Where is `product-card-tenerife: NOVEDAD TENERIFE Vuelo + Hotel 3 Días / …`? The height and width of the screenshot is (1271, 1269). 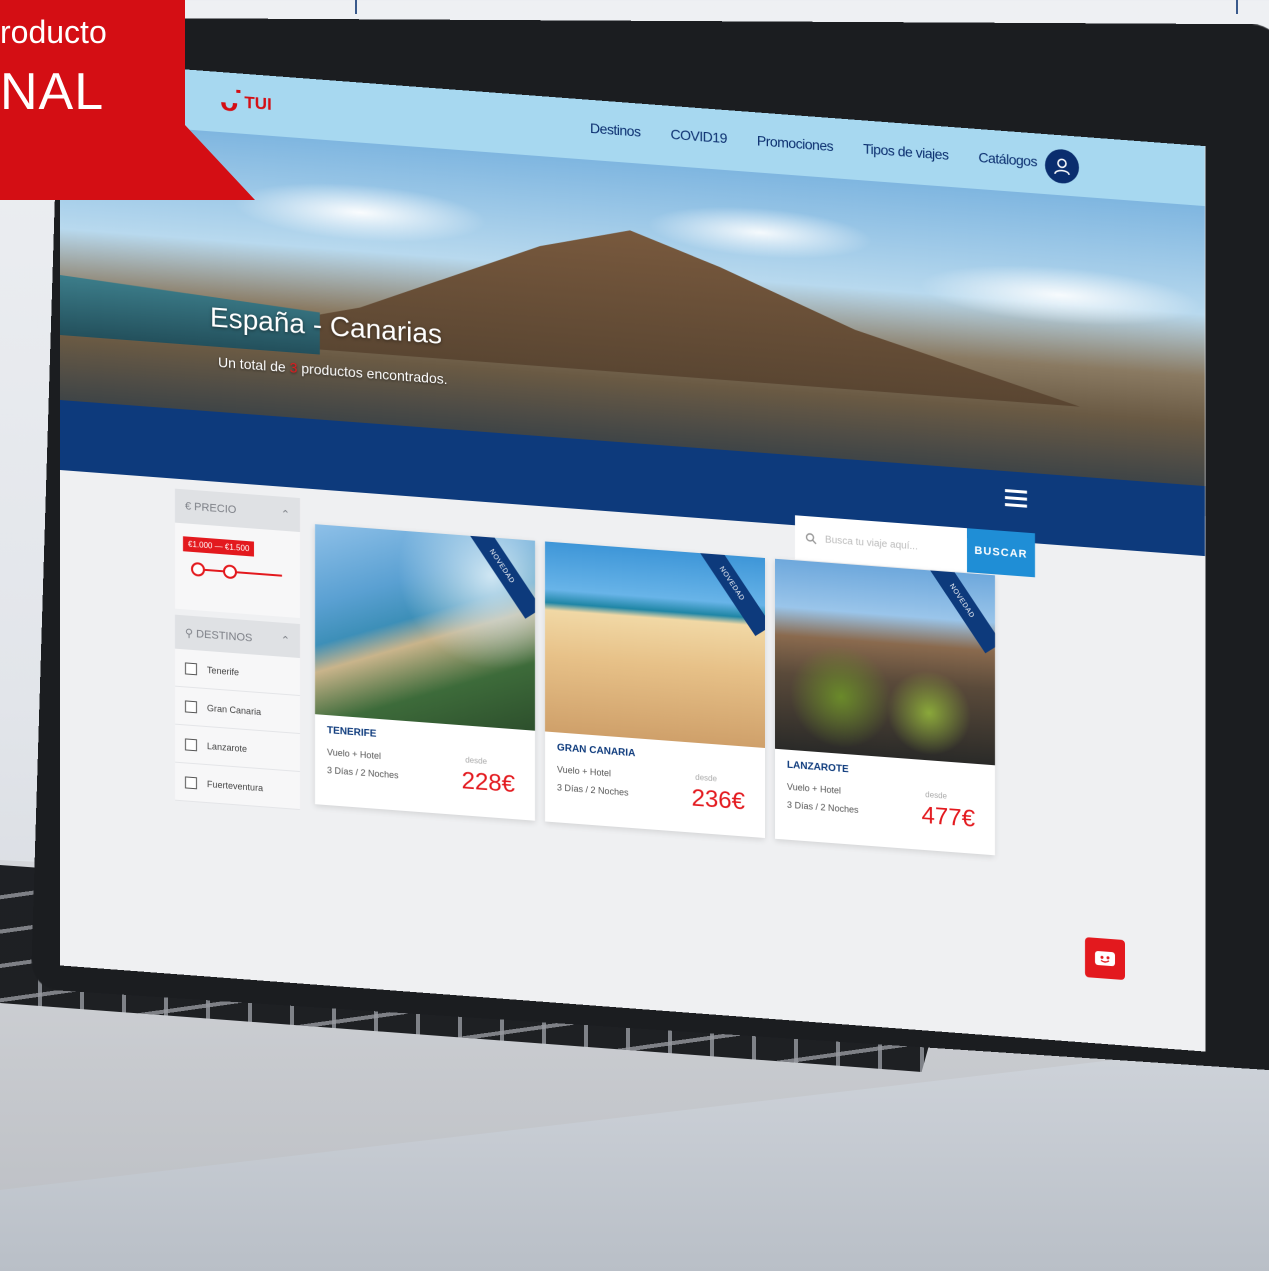
product-card-tenerife: NOVEDAD TENERIFE Vuelo + Hotel 3 Días / … is located at coordinates (425, 672).